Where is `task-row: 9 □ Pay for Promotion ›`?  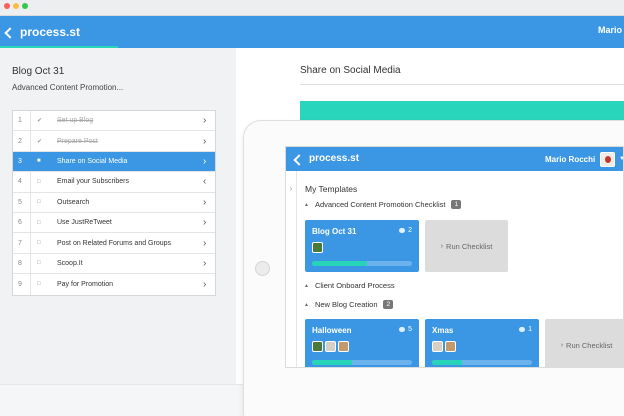
task-row: 9 □ Pay for Promotion › is located at coordinates (114, 284).